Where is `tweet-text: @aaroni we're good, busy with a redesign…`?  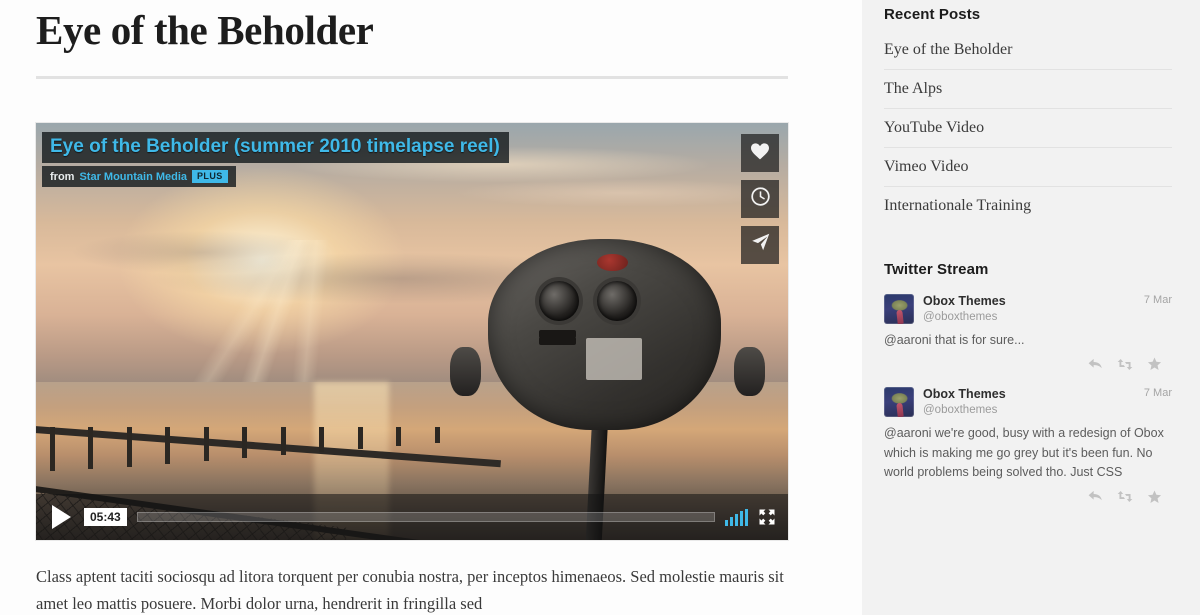
tweet-text: @aaroni we're good, busy with a redesign… is located at coordinates (1024, 453).